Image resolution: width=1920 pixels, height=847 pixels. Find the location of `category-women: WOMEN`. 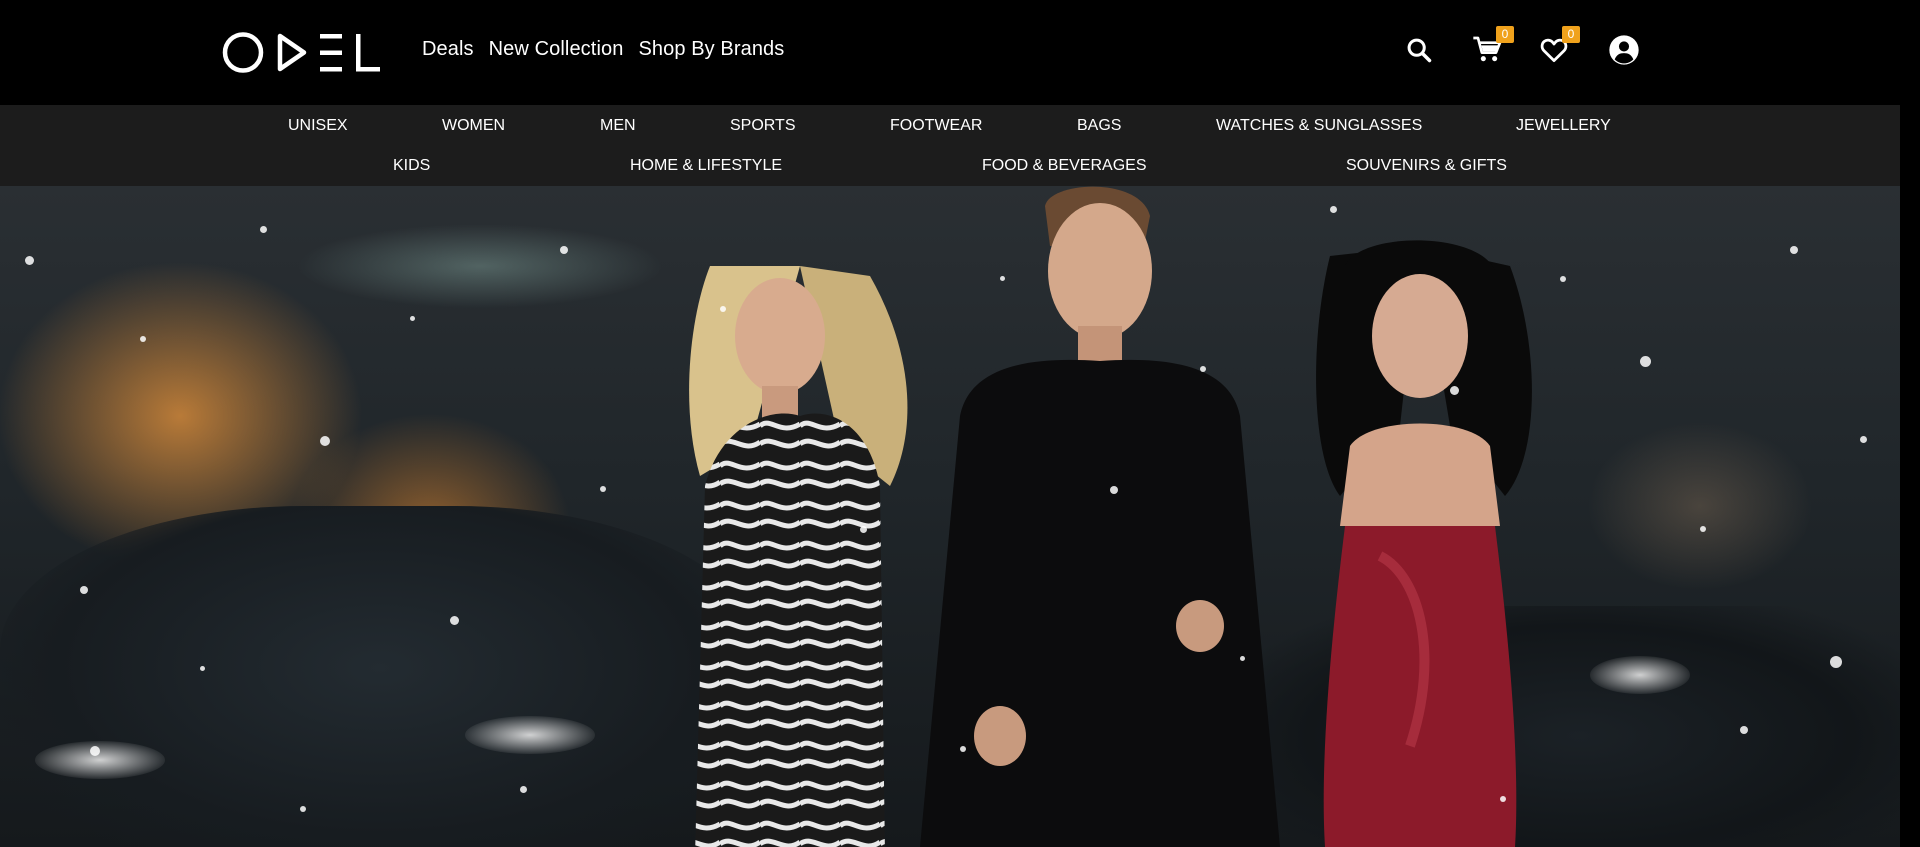

category-women: WOMEN is located at coordinates (473, 126).